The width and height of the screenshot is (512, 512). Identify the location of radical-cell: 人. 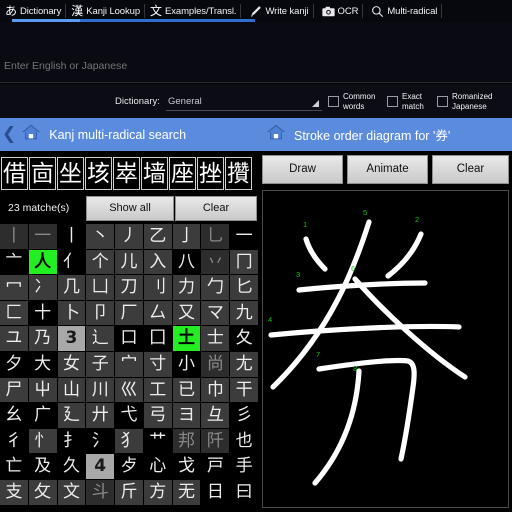
(42, 262).